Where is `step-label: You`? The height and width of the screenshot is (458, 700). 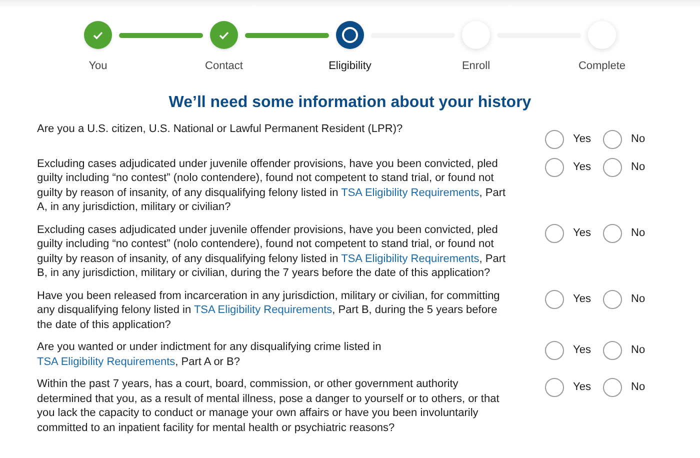
step-label: You is located at coordinates (98, 66).